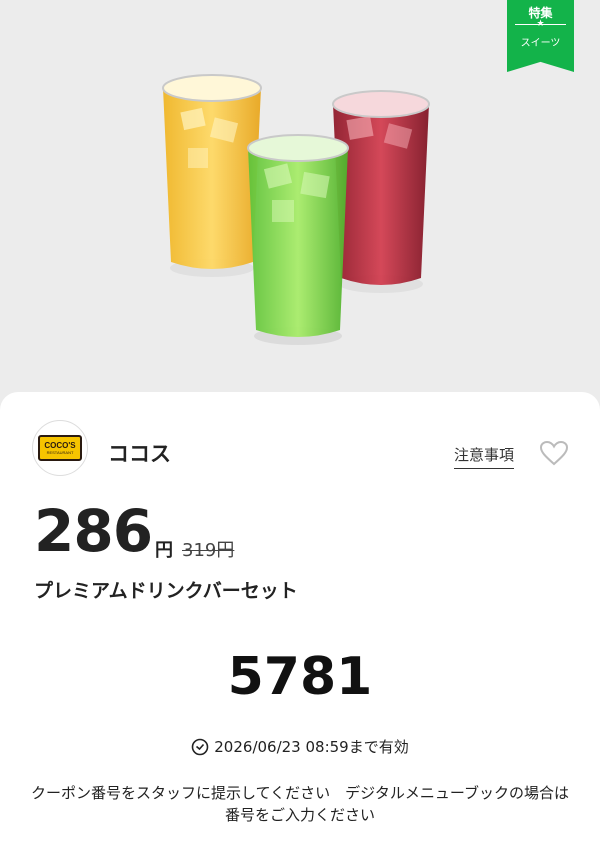 Image resolution: width=600 pixels, height=860 pixels. Describe the element at coordinates (554, 453) in the screenshot. I see `heart-icon` at that location.